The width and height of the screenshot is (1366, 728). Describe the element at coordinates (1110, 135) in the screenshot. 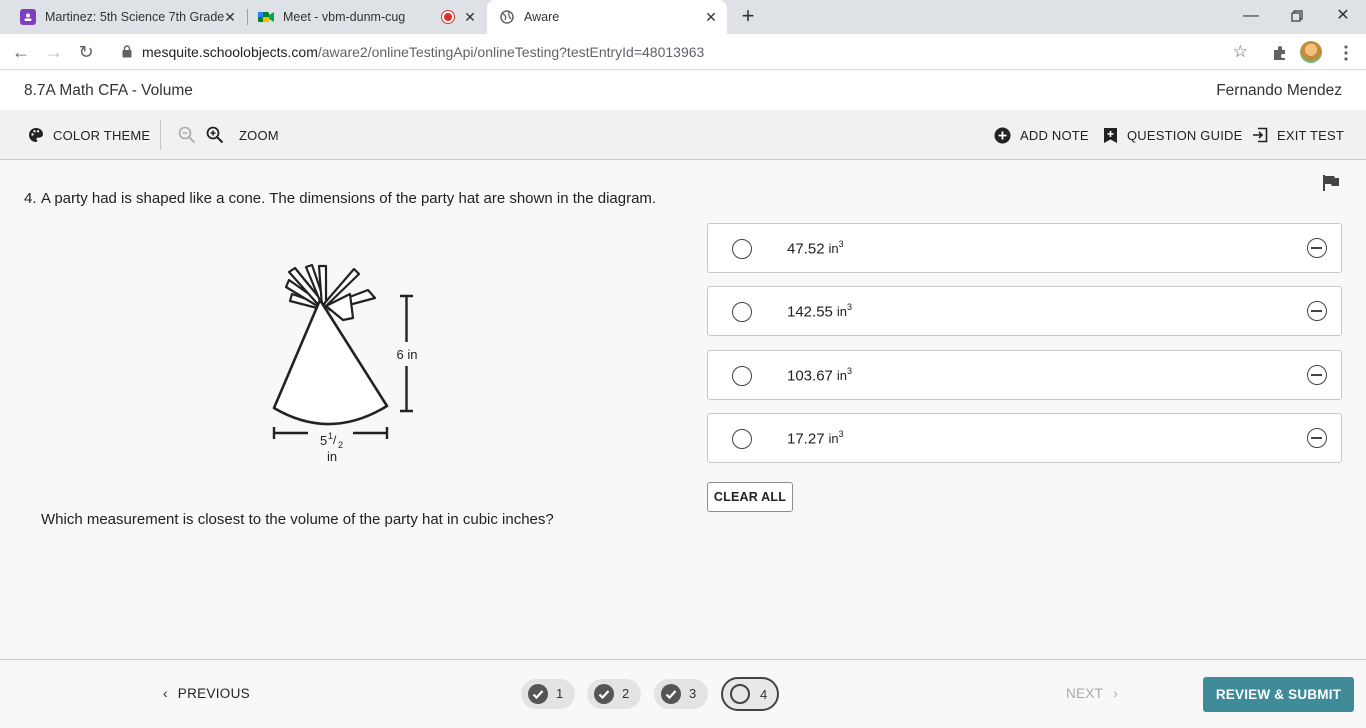

I see `guide-bookmark-icon` at that location.